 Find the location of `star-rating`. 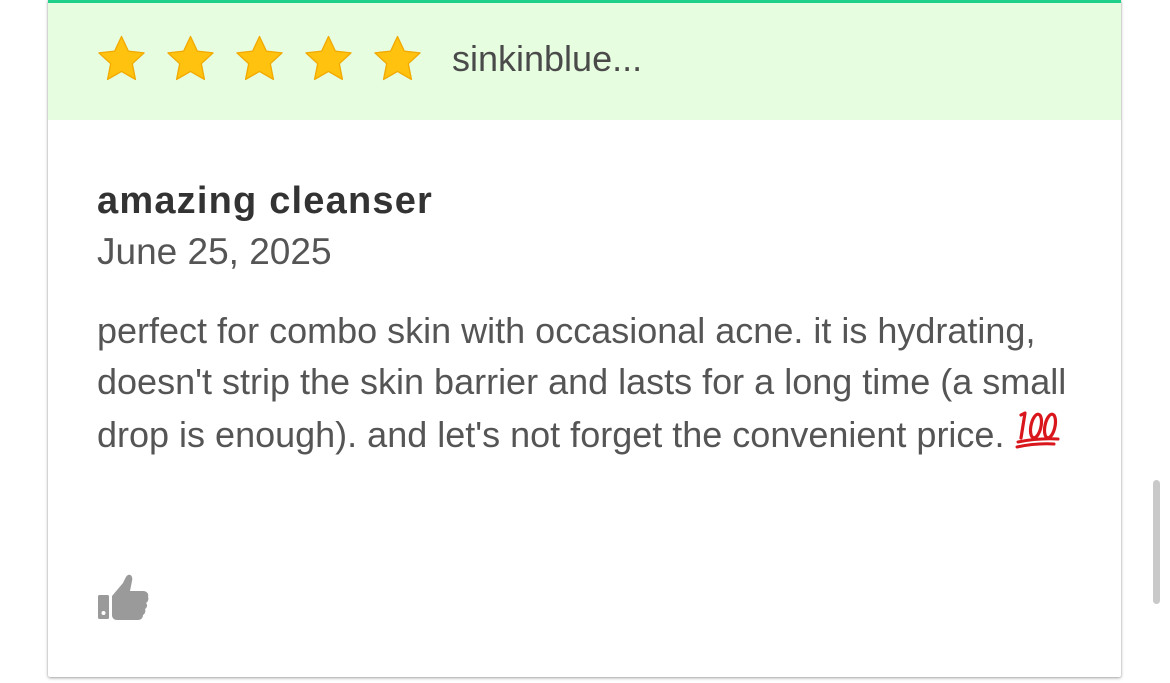

star-rating is located at coordinates (259, 59).